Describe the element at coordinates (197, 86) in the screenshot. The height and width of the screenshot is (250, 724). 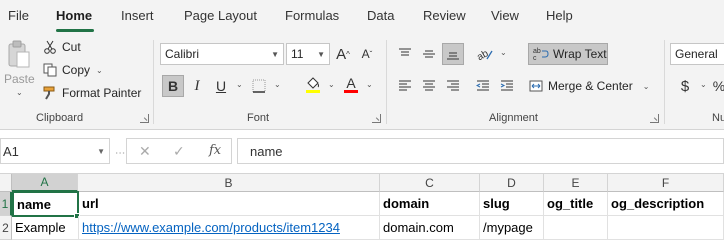
I see `italic-button: I` at that location.